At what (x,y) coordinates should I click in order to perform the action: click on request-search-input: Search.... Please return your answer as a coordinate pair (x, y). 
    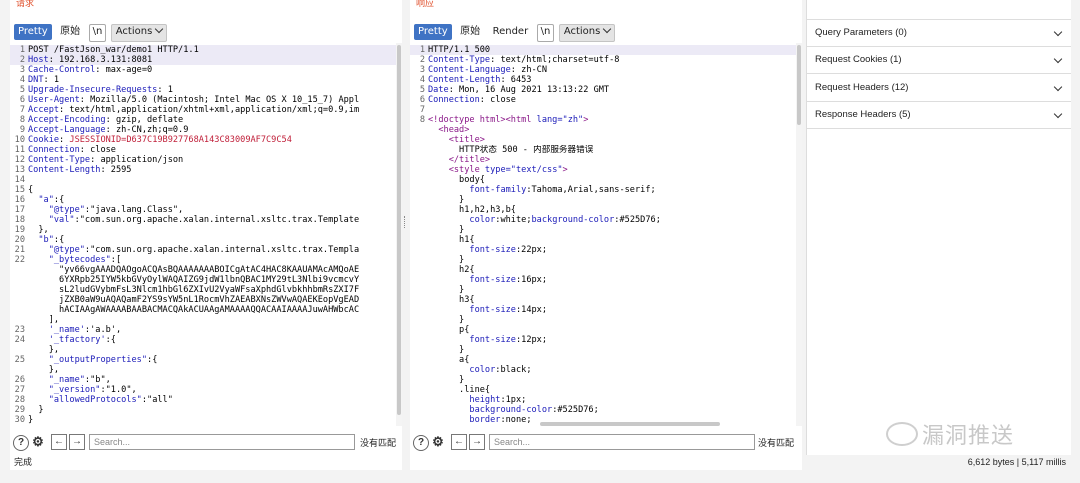
    Looking at the image, I should click on (222, 442).